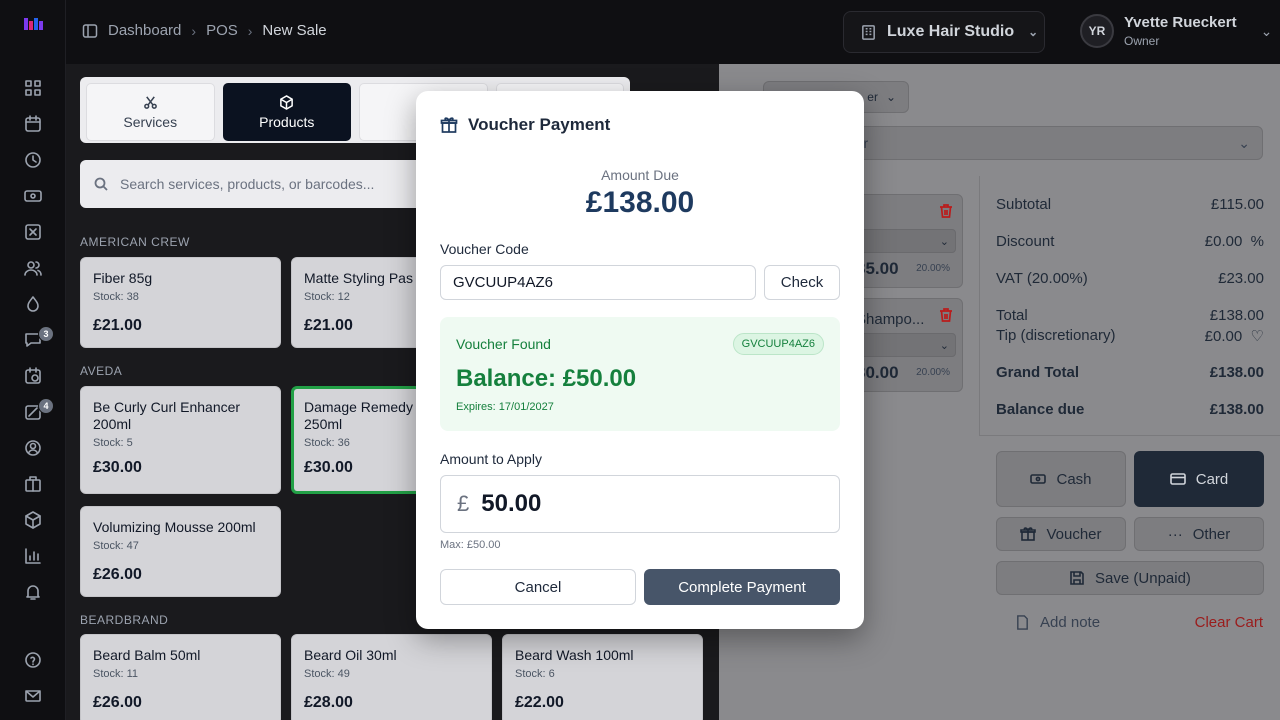 This screenshot has height=720, width=1280. I want to click on tab-services: Services, so click(150, 112).